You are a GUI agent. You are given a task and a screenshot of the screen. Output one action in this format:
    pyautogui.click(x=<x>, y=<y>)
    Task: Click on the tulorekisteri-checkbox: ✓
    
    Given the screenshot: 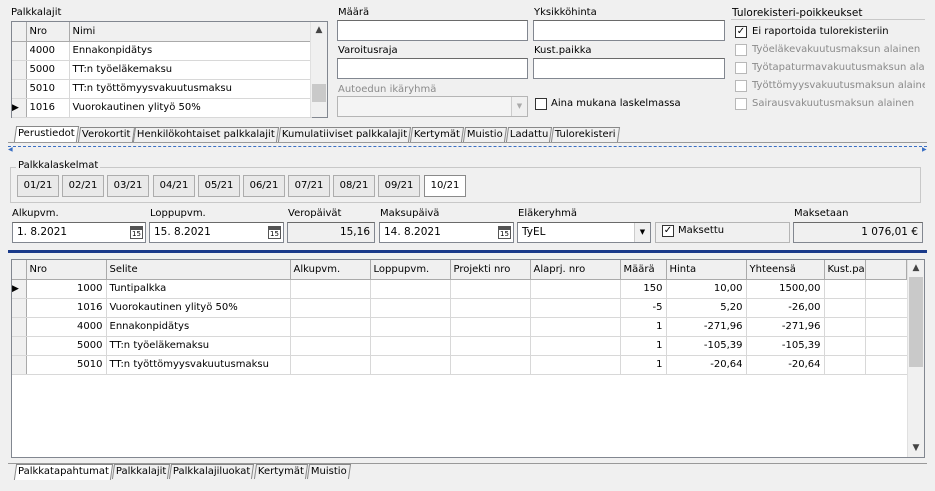 What is the action you would take?
    pyautogui.click(x=741, y=32)
    